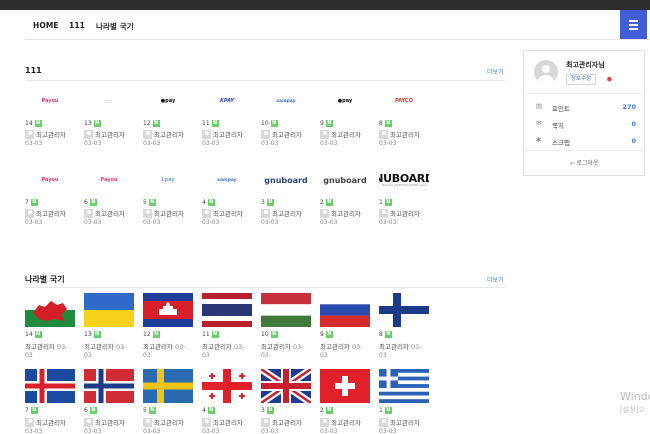  I want to click on banner-logo: ●pay, so click(345, 101).